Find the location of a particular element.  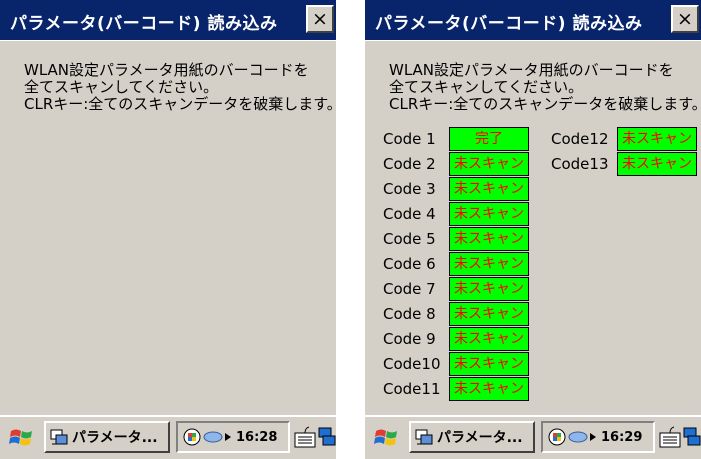

code-row: Code 2 未スキャン is located at coordinates (456, 164).